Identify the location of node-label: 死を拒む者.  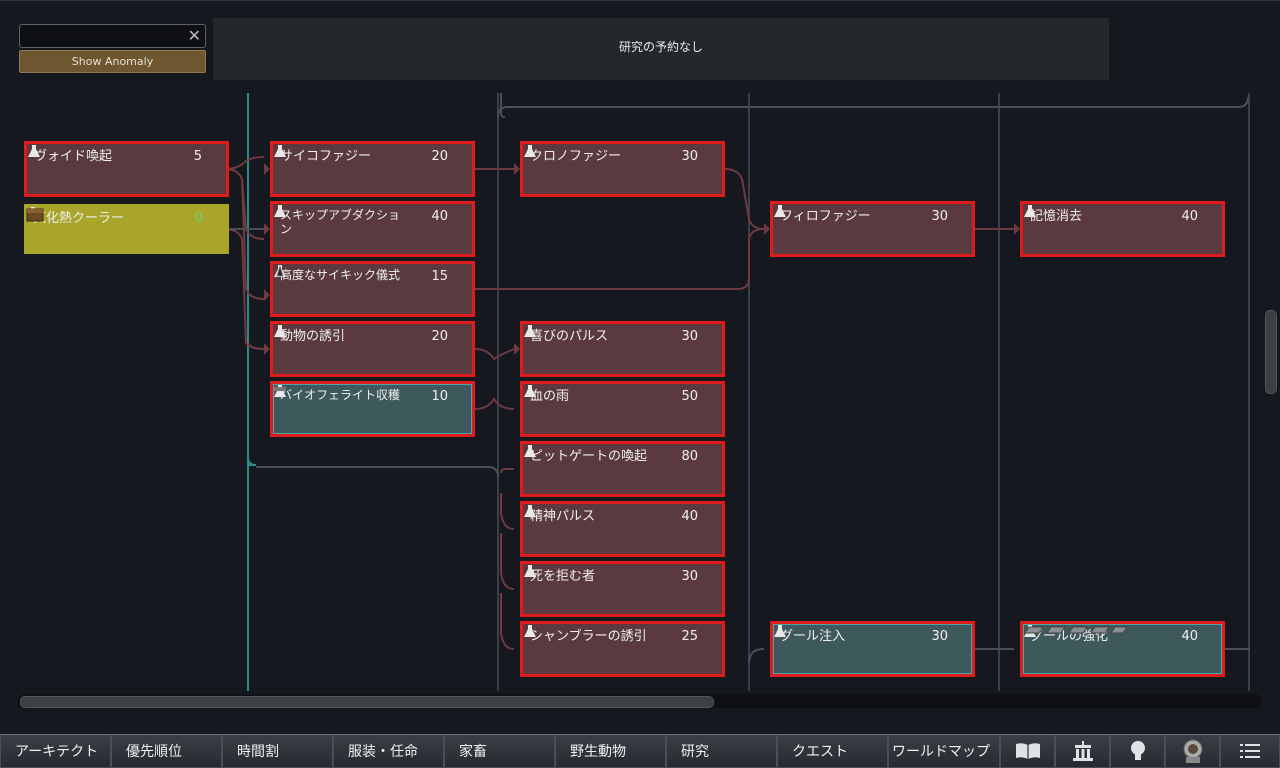
(563, 576).